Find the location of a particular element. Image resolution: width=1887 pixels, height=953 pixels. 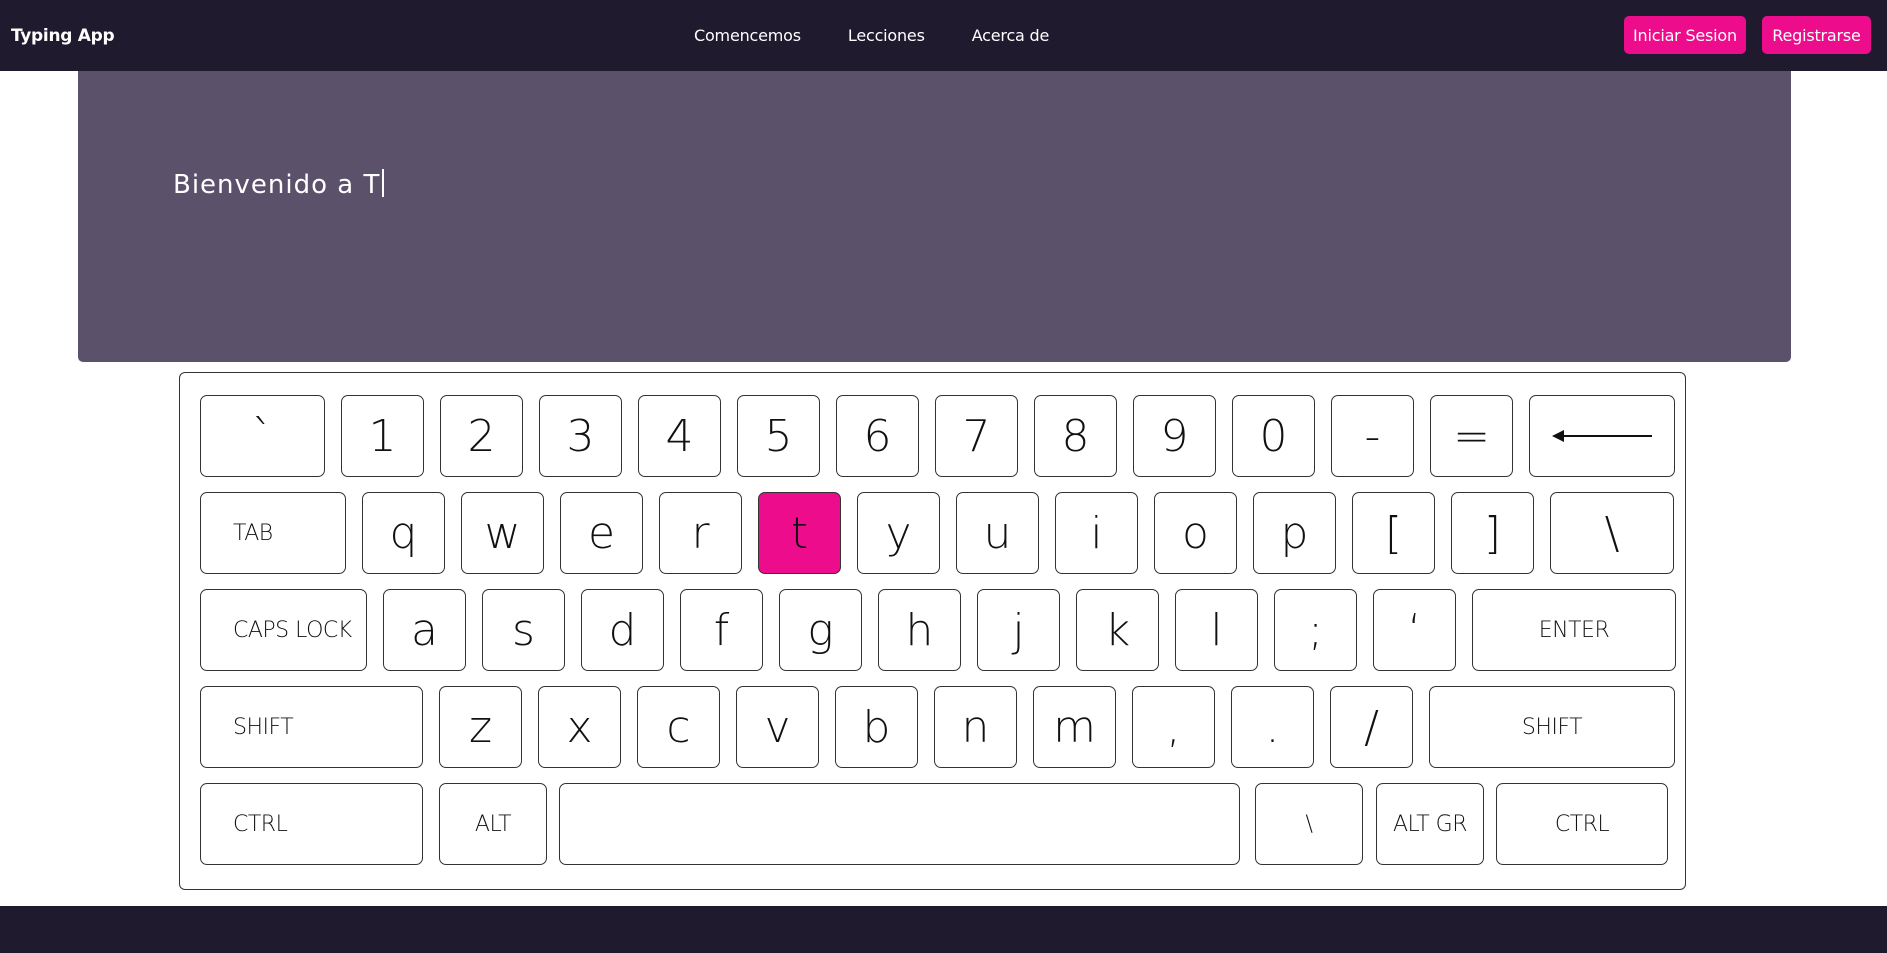

key-minus: - is located at coordinates (1372, 436).